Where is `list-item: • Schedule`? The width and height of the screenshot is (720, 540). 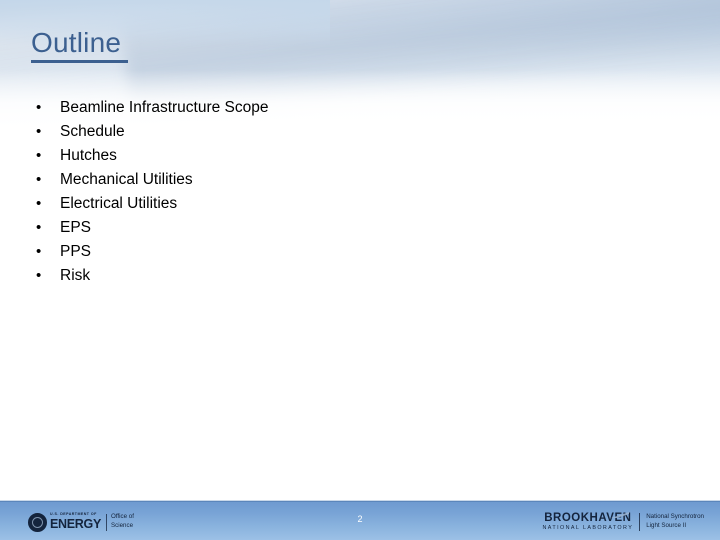 list-item: • Schedule is located at coordinates (341, 132).